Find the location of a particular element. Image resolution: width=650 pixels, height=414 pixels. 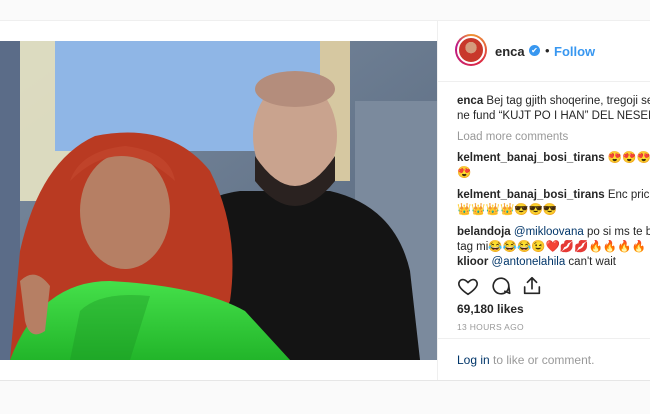

caption-line-2: ne fund “KUJT PO I HAN” DEL NESEEEEEE is located at coordinates (553, 116).